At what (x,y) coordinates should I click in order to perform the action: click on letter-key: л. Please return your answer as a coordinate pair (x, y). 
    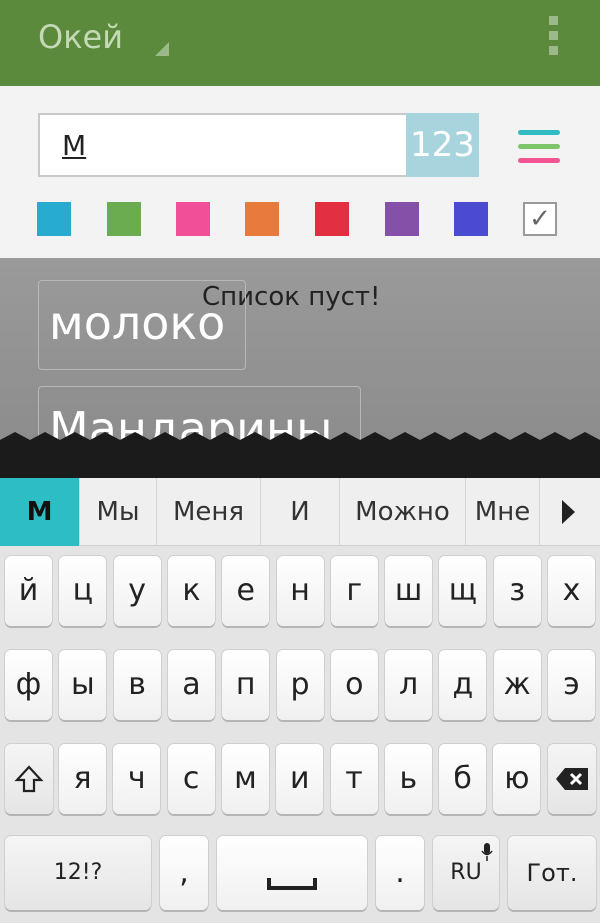
    Looking at the image, I should click on (409, 685).